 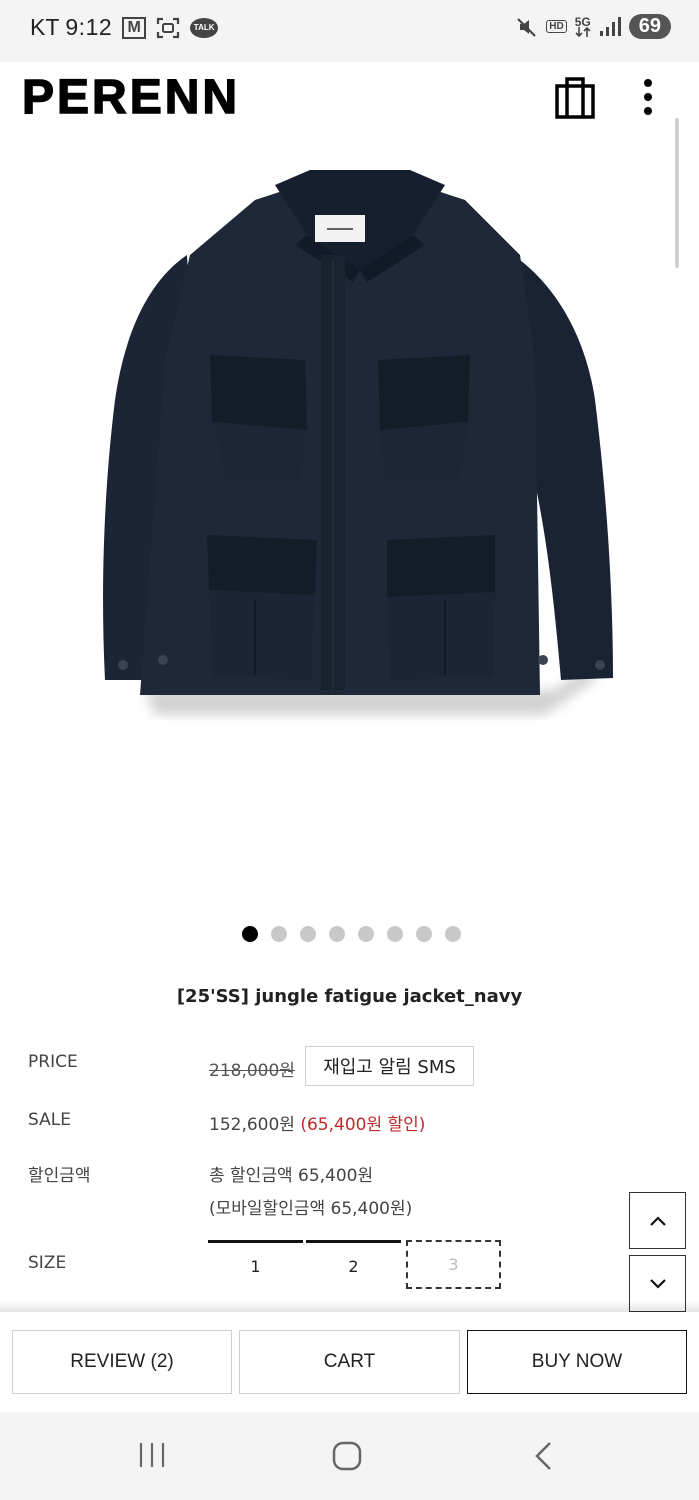 I want to click on signal-icon, so click(x=610, y=26).